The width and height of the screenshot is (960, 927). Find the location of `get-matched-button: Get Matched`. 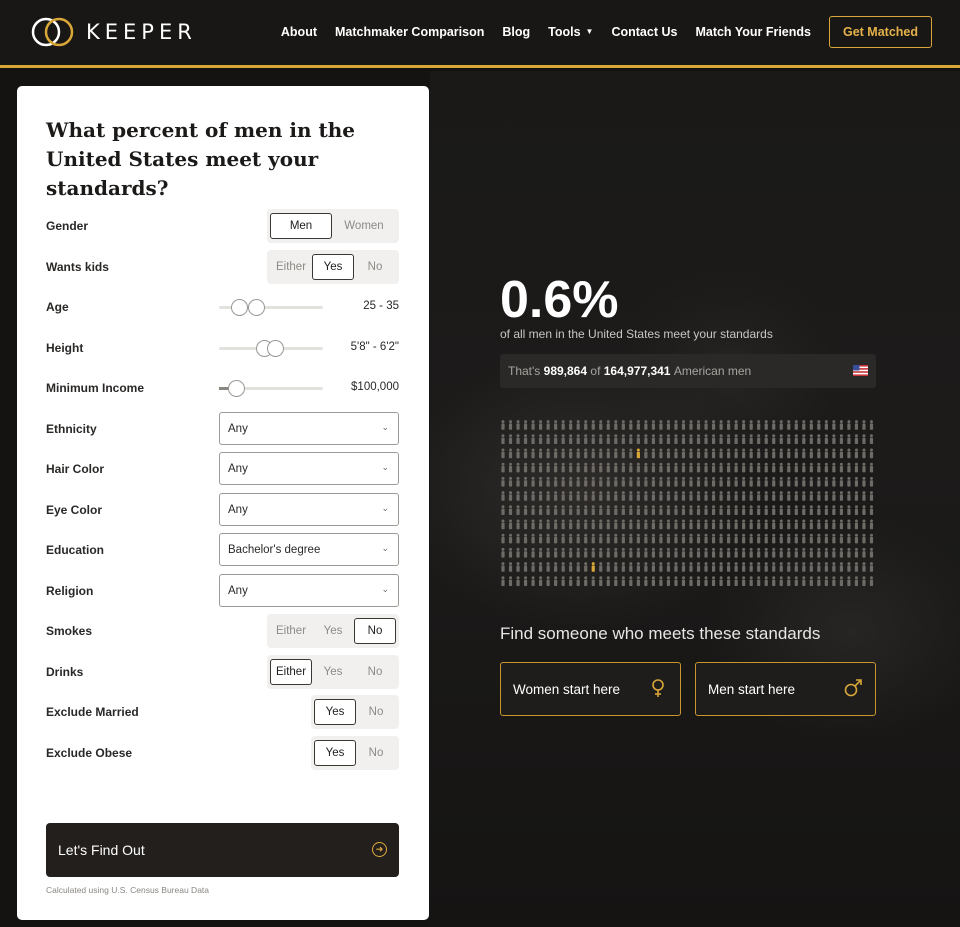

get-matched-button: Get Matched is located at coordinates (880, 31).